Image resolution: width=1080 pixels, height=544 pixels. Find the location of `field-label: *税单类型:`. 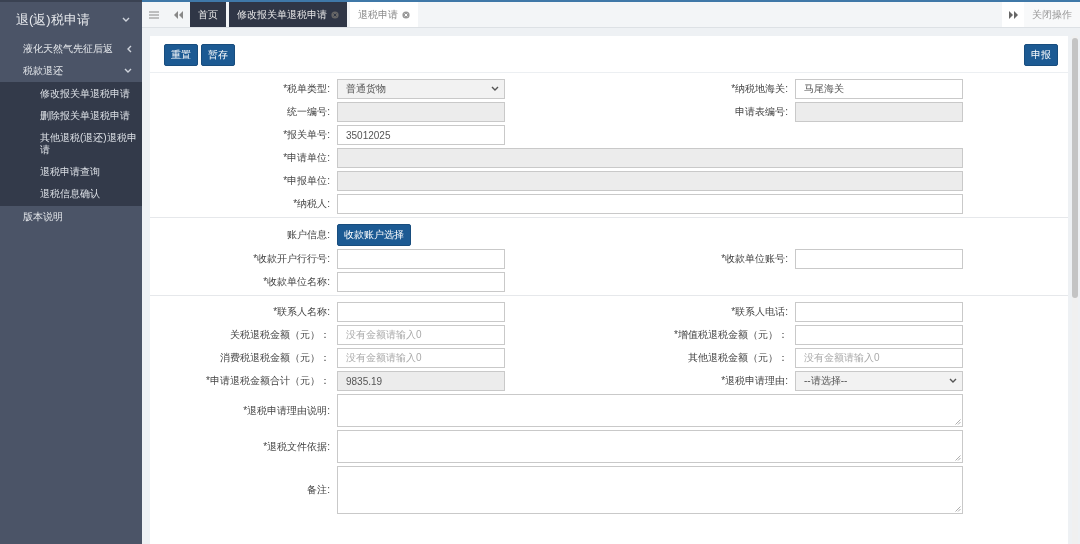

field-label: *税单类型: is located at coordinates (306, 89).